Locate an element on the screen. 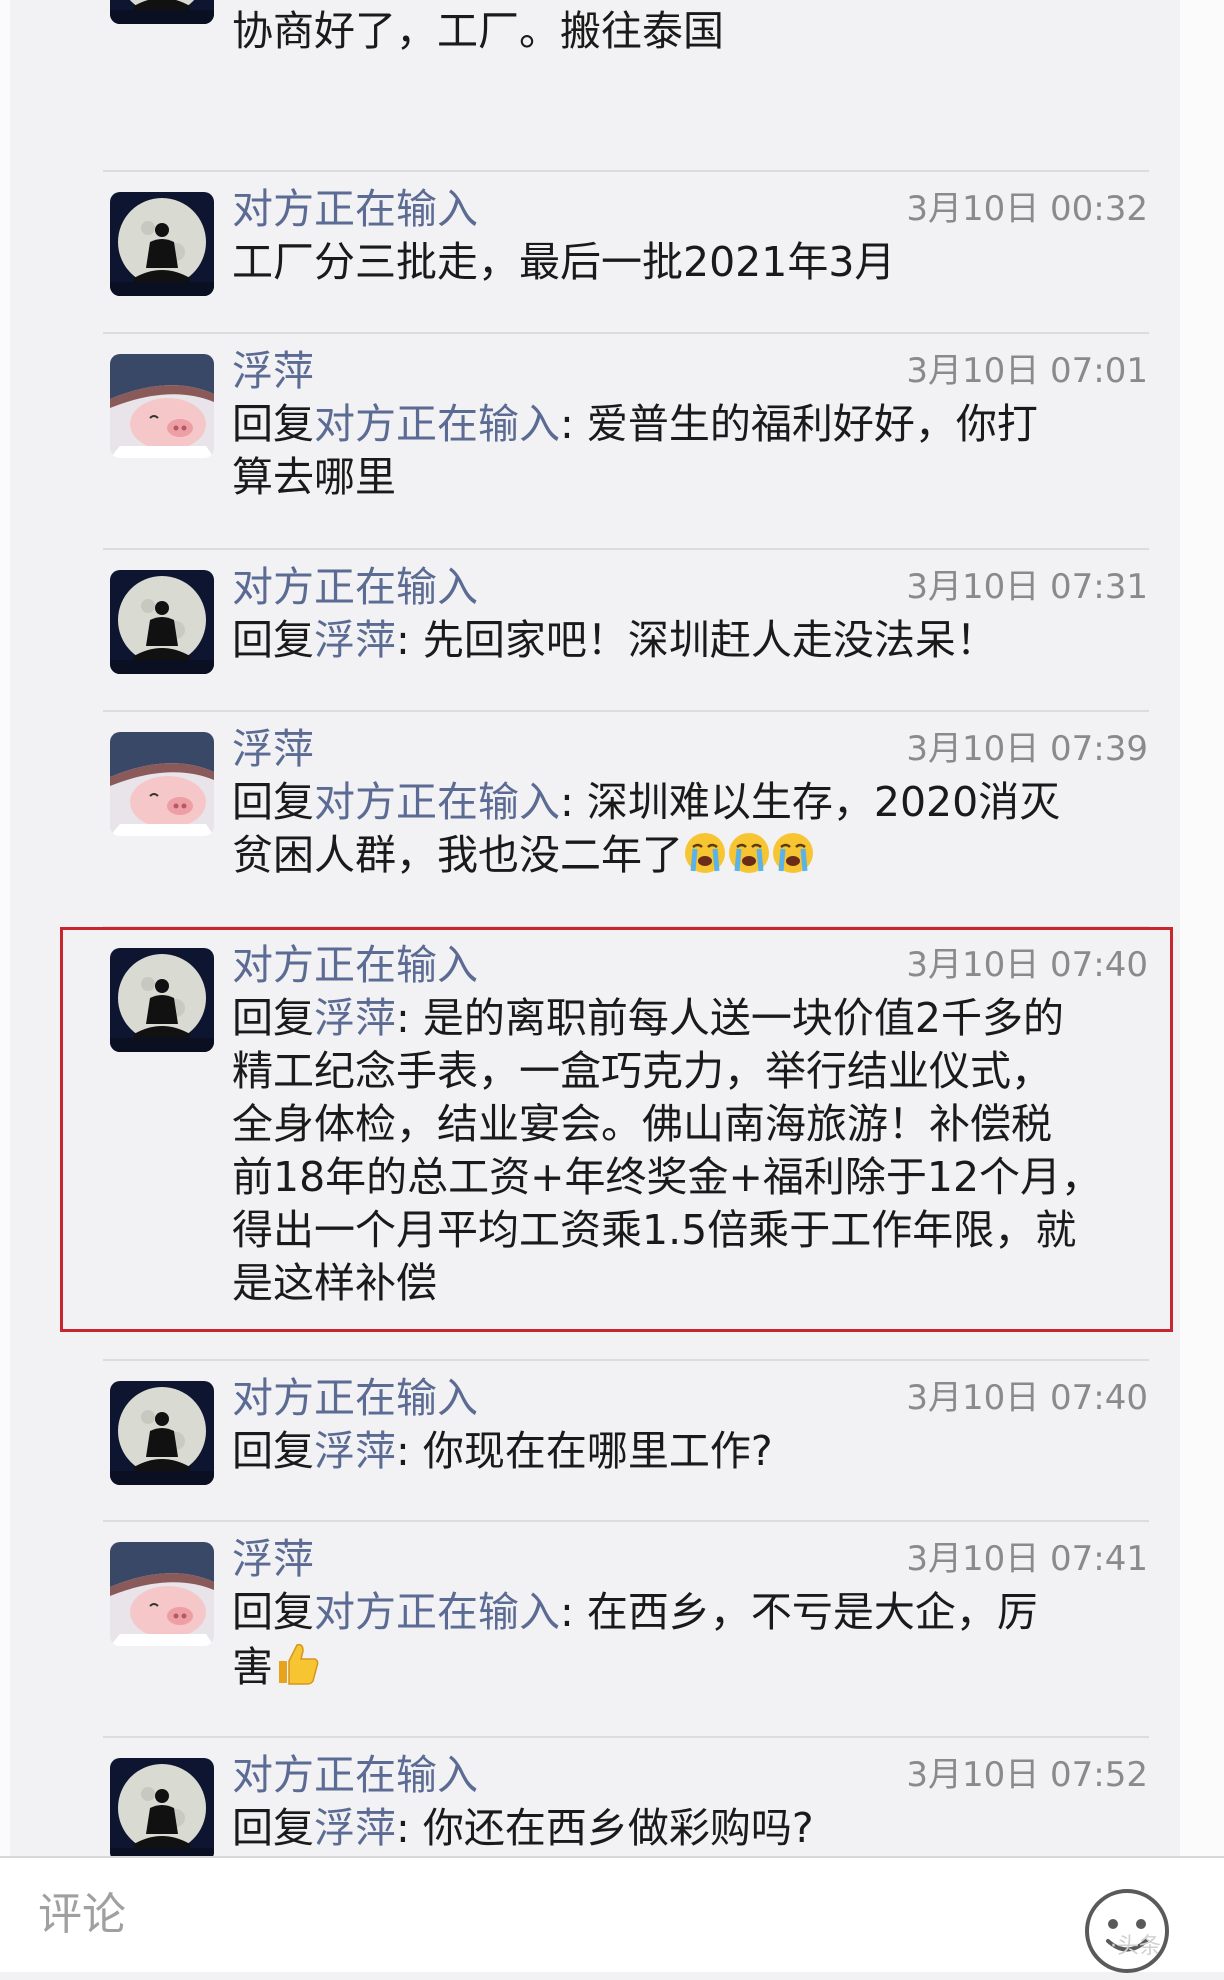 The image size is (1224, 1980). comment-body-text: 你现在在哪里工作? is located at coordinates (591, 1451).